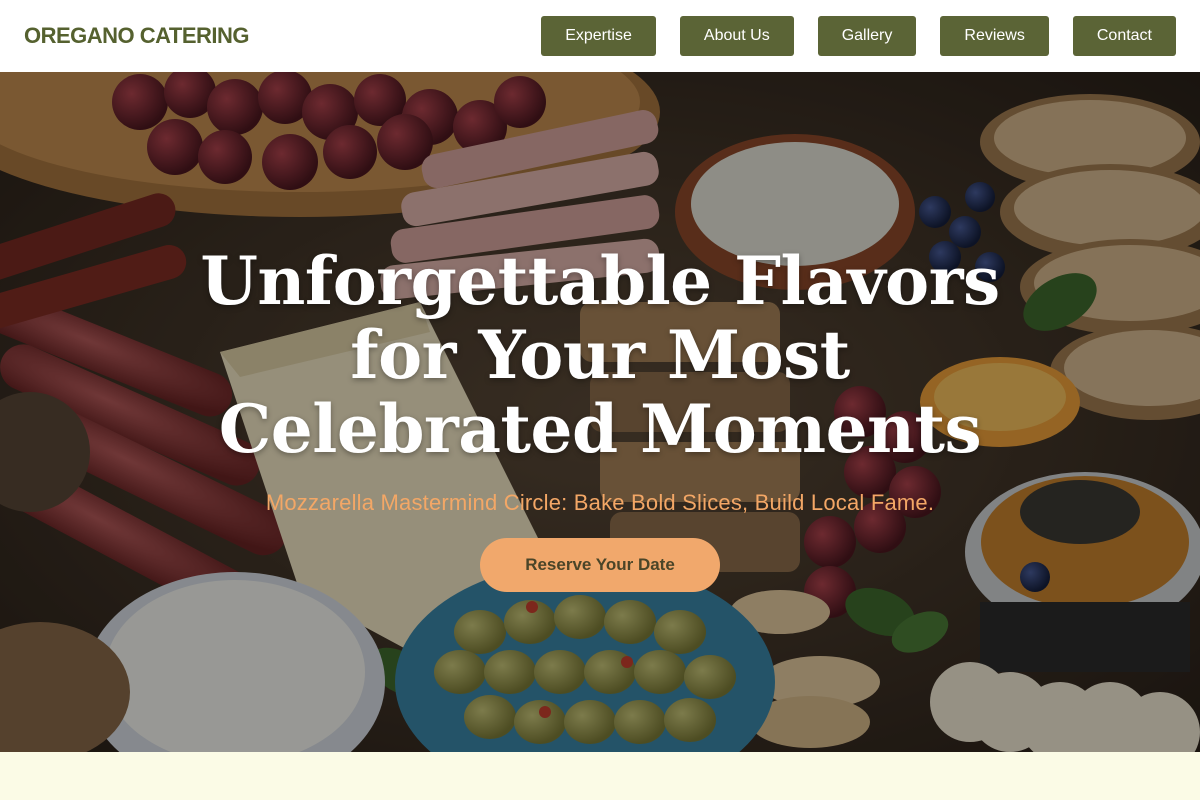  What do you see at coordinates (867, 36) in the screenshot?
I see `nav-gallery-button: Gallery` at bounding box center [867, 36].